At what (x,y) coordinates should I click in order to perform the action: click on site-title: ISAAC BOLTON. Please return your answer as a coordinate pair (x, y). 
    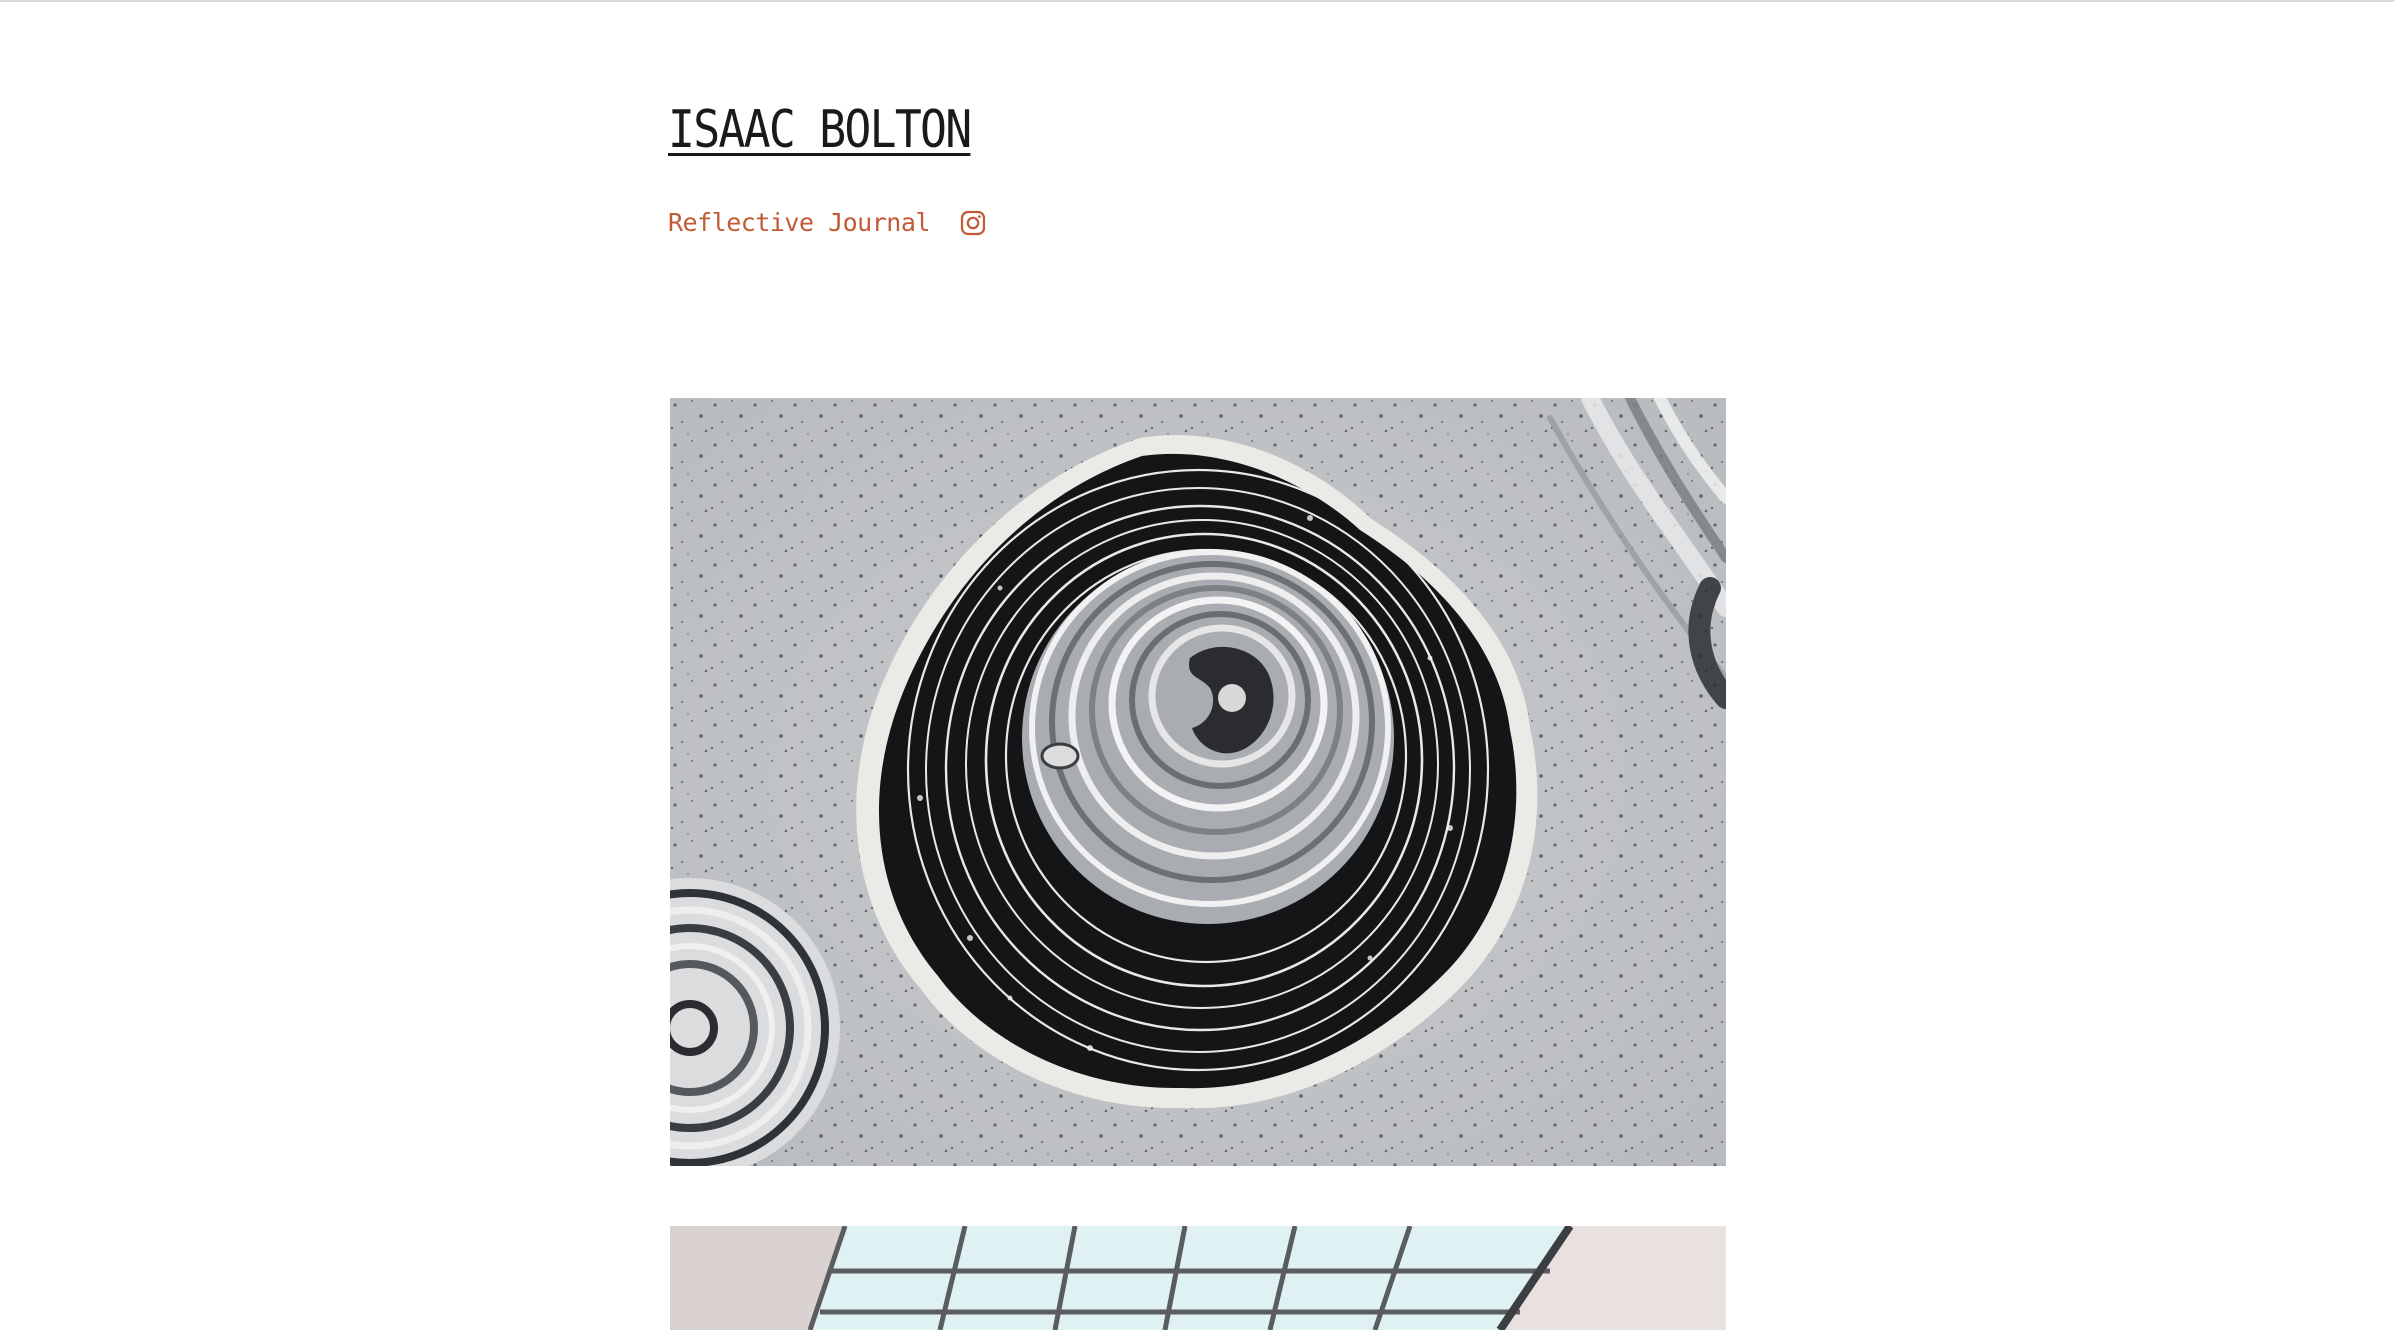
    Looking at the image, I should click on (820, 130).